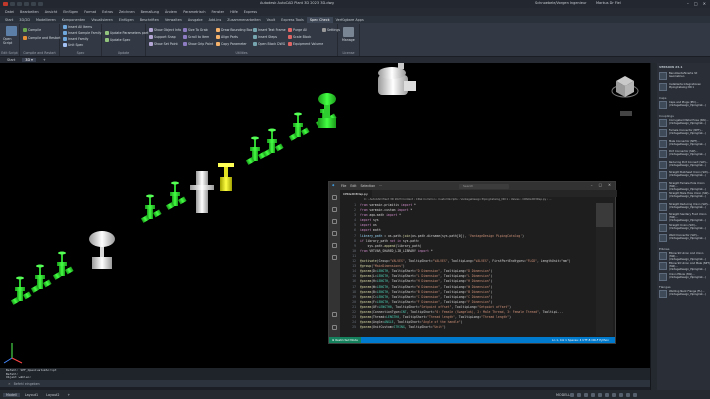 Image resolution: width=710 pixels, height=399 pixels. I want to click on purge-all-button: Purge All, so click(297, 30).